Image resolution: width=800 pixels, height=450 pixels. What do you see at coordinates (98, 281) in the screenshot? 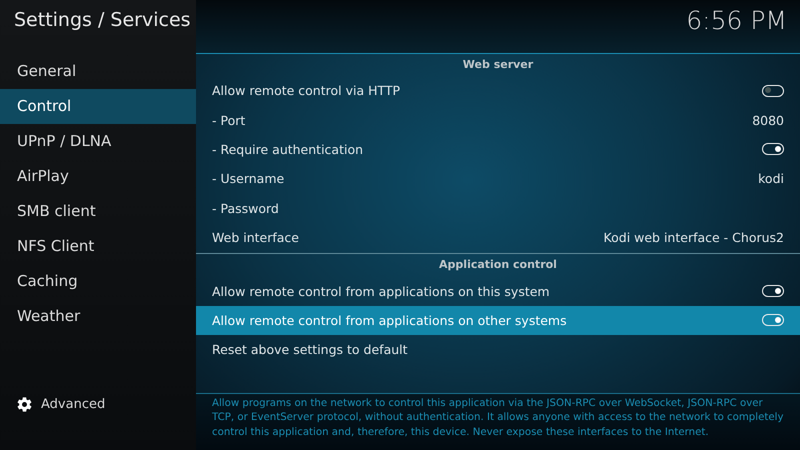
I see `sidebar-item: Caching` at bounding box center [98, 281].